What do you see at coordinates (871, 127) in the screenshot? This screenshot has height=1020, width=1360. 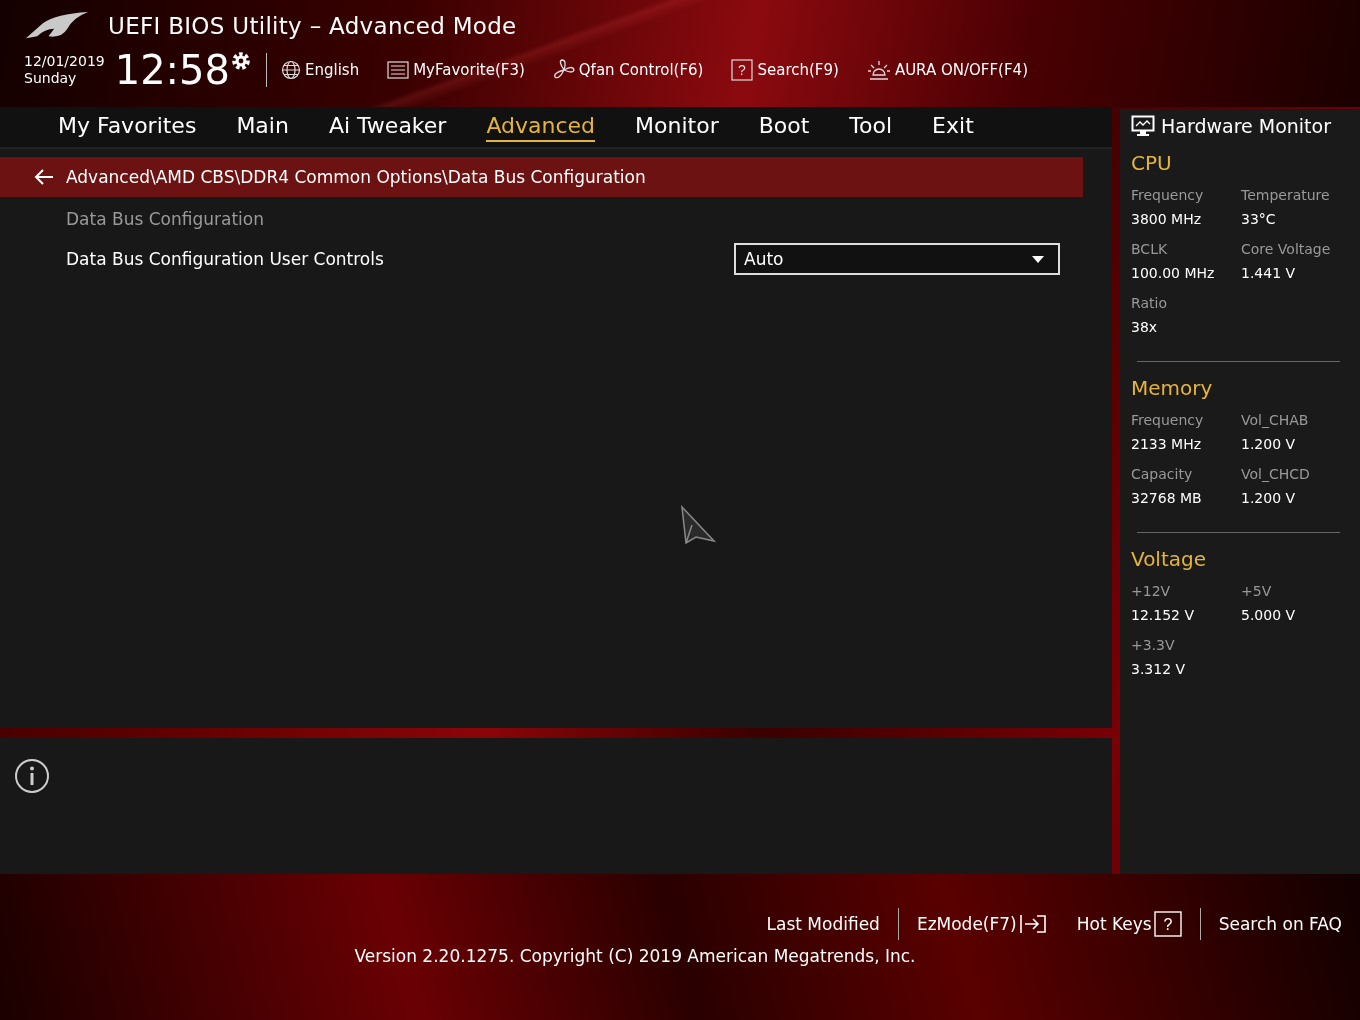 I see `menu-tab: Tool` at bounding box center [871, 127].